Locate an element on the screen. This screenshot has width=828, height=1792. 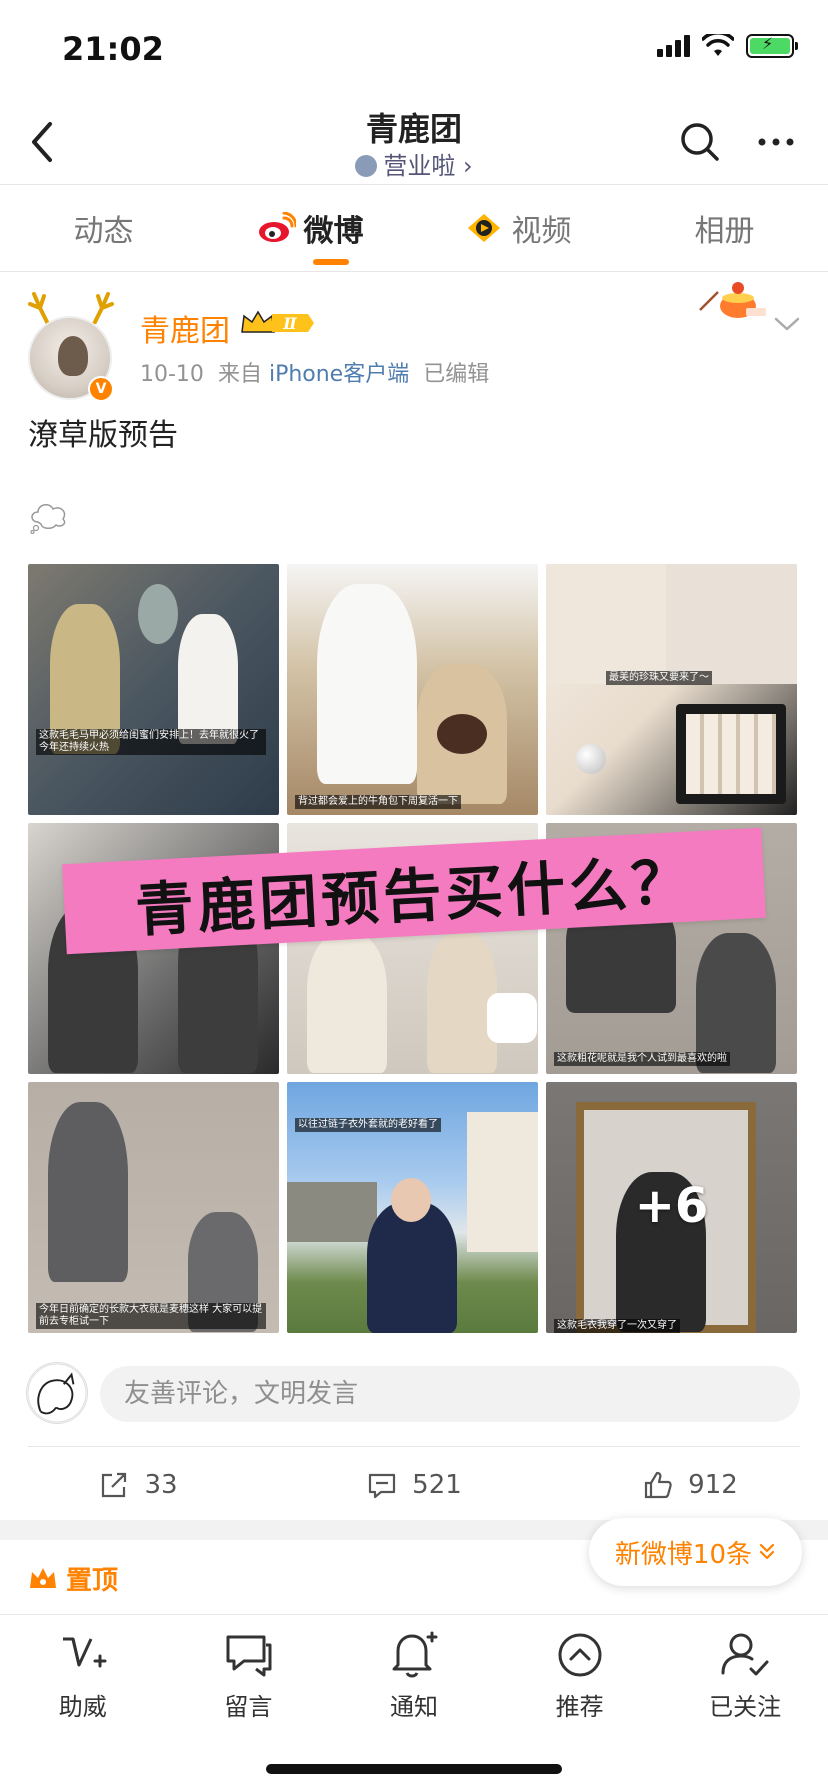
weibo-logo-icon is located at coordinates (277, 227).